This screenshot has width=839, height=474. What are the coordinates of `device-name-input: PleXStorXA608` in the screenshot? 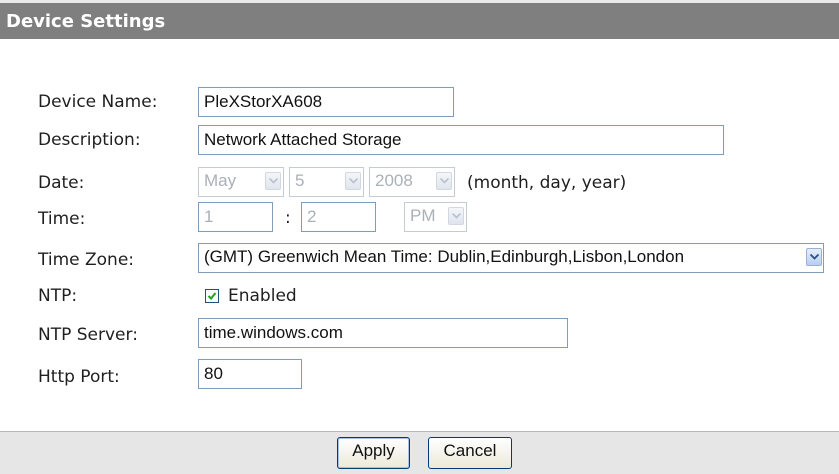 It's located at (326, 102).